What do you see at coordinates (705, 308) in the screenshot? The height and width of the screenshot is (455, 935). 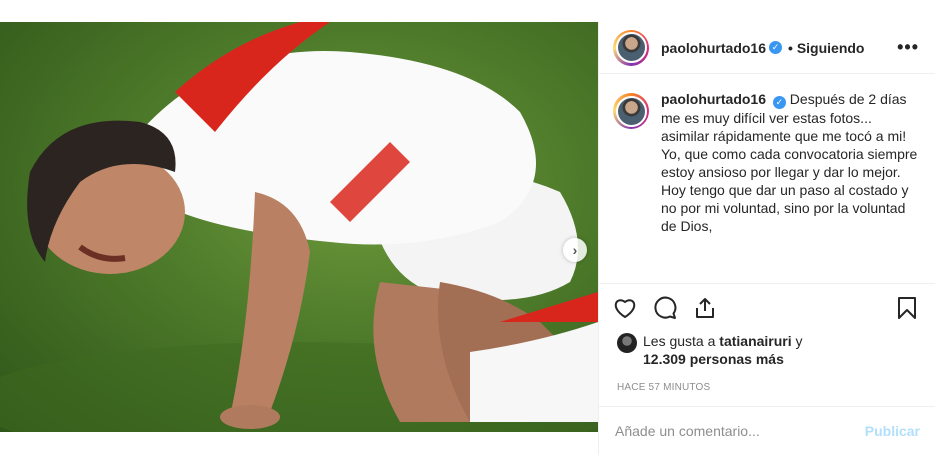 I see `share-icon` at bounding box center [705, 308].